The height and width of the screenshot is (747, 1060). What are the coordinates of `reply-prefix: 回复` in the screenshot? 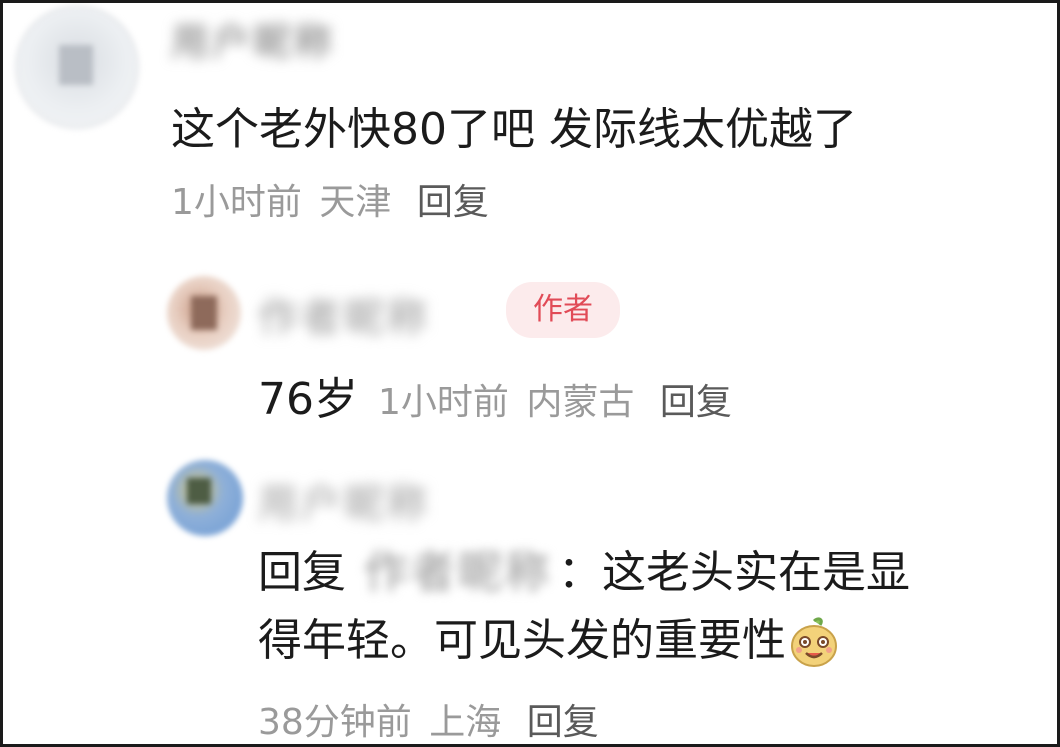 It's located at (302, 572).